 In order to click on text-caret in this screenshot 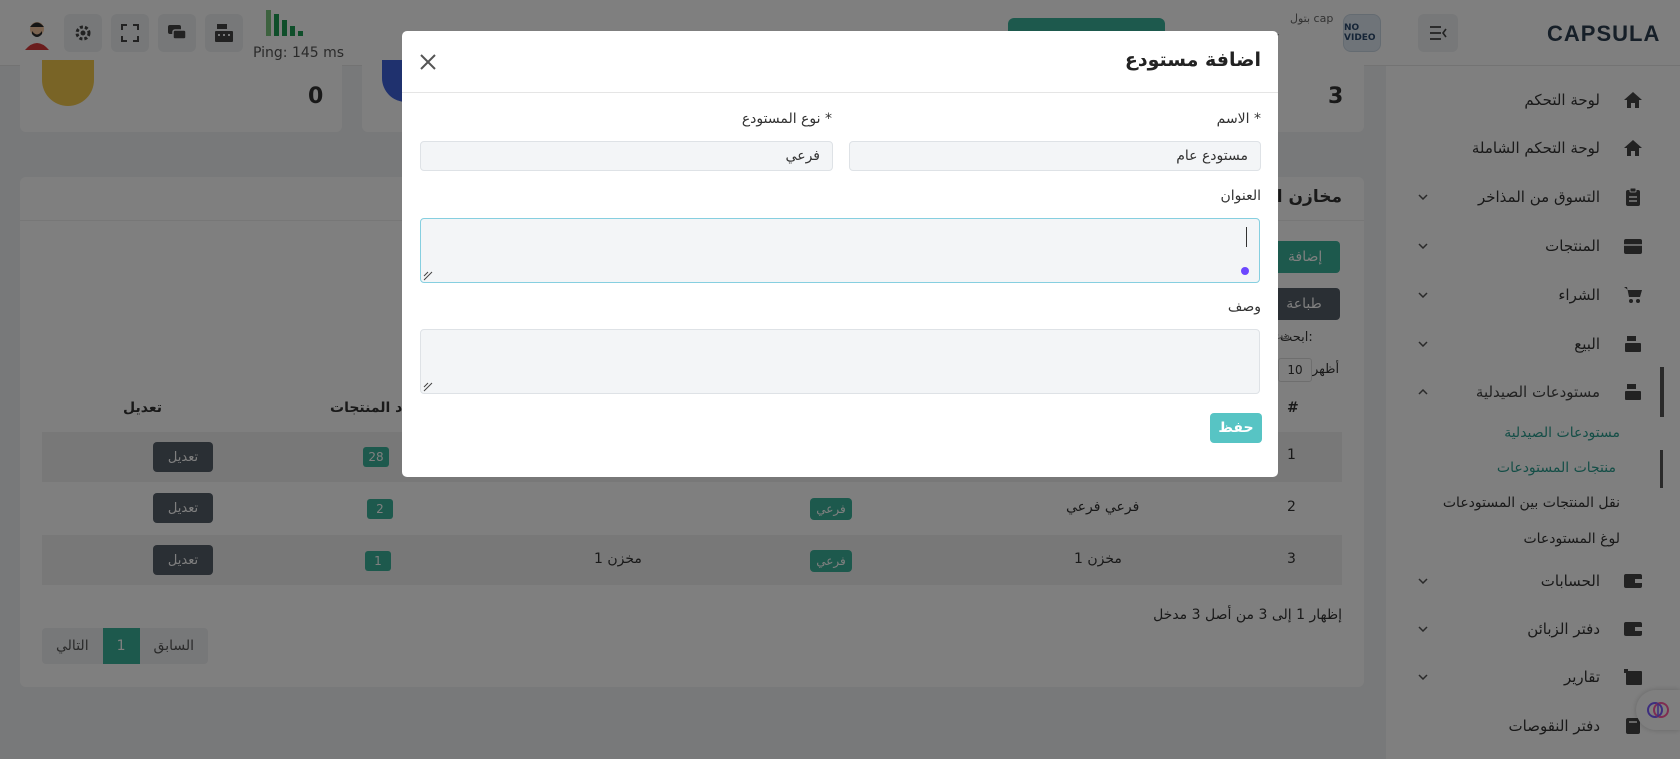, I will do `click(1246, 237)`.